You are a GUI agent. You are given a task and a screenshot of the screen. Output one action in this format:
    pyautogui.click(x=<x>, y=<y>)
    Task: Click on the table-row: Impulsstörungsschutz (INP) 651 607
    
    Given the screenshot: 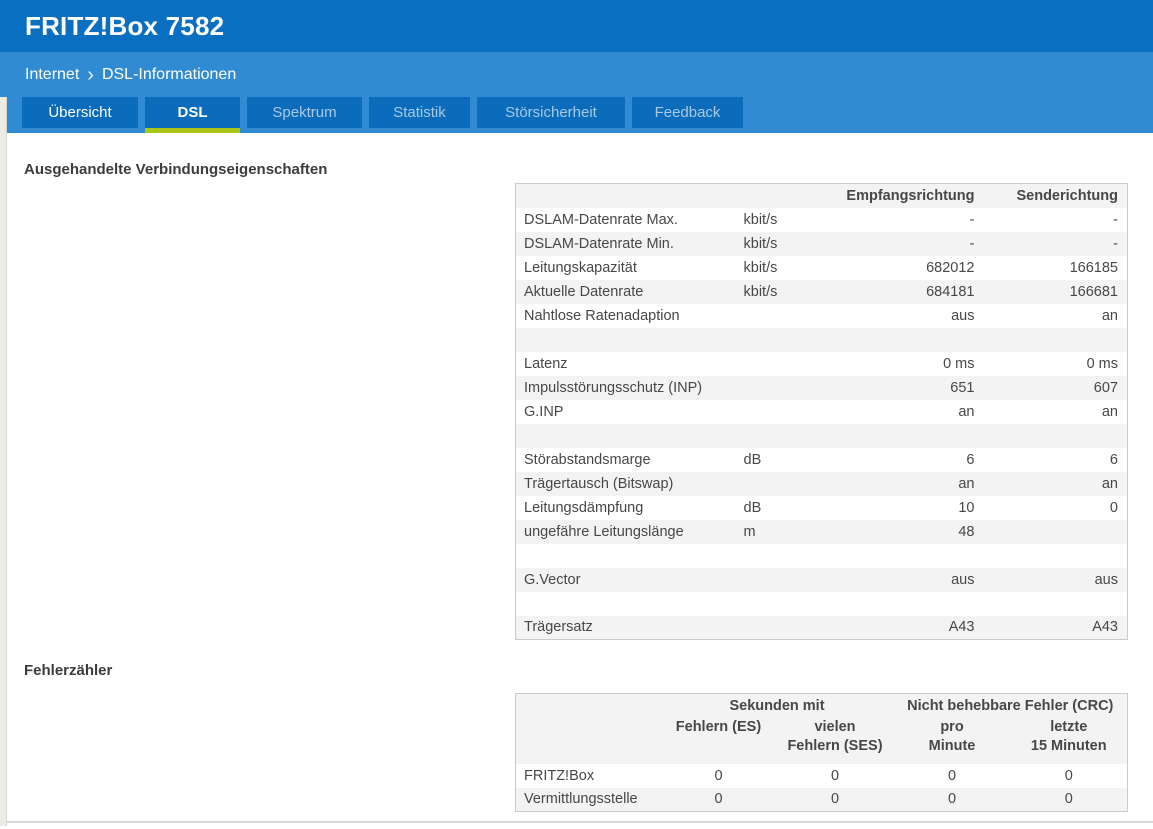 What is the action you would take?
    pyautogui.click(x=821, y=387)
    